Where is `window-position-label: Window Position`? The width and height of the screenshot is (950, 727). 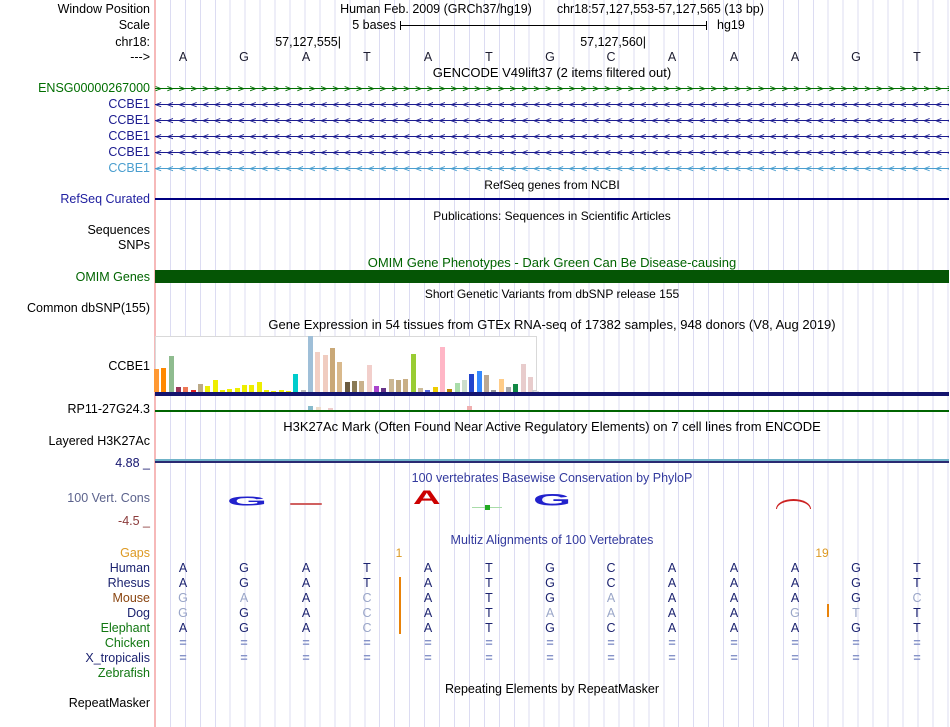 window-position-label: Window Position is located at coordinates (75, 9).